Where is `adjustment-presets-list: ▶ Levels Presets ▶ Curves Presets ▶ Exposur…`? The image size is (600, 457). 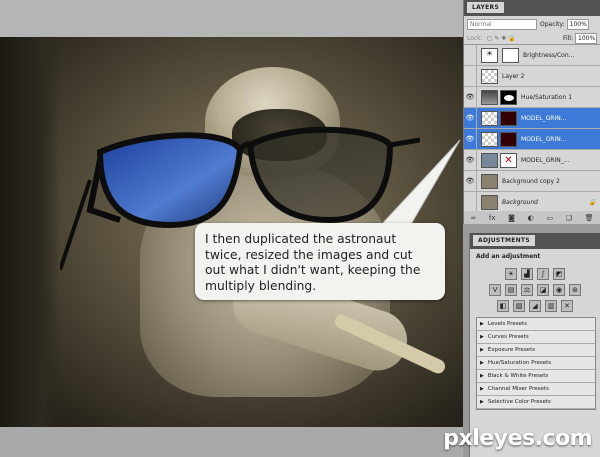 adjustment-presets-list: ▶ Levels Presets ▶ Curves Presets ▶ Exposur… is located at coordinates (536, 363).